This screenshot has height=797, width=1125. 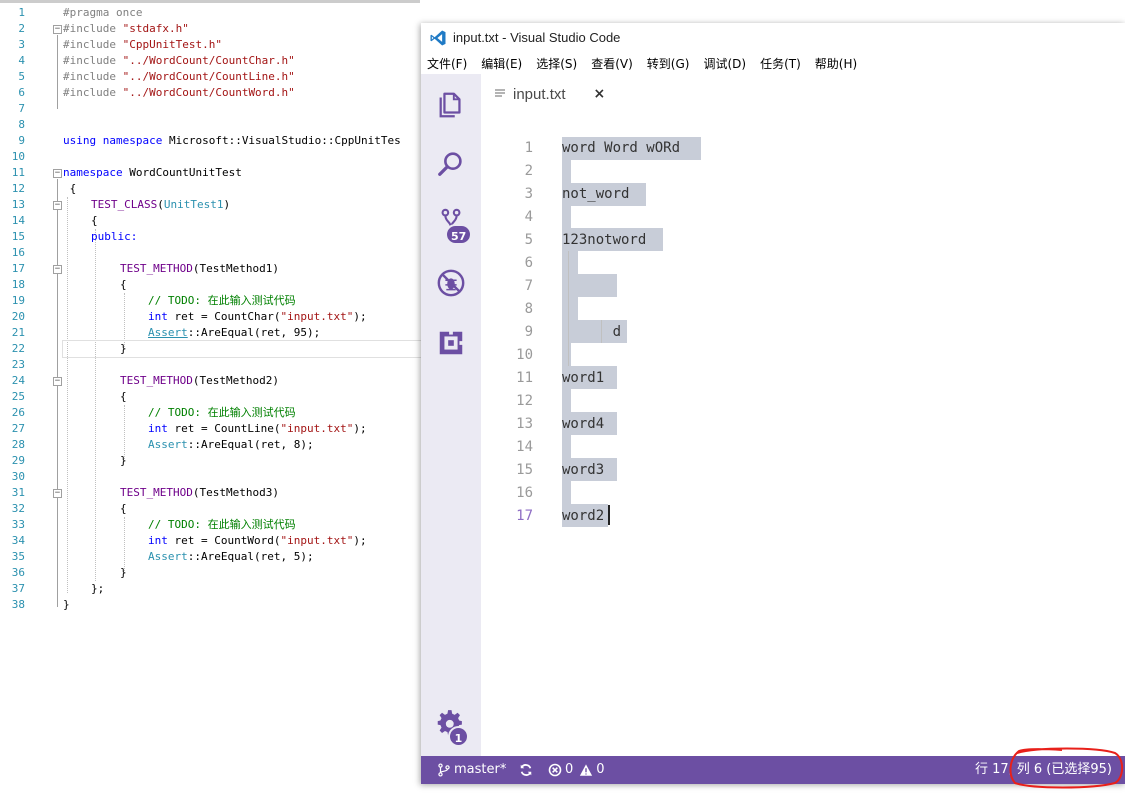 I want to click on menu-debug: 调试(D), so click(x=724, y=63).